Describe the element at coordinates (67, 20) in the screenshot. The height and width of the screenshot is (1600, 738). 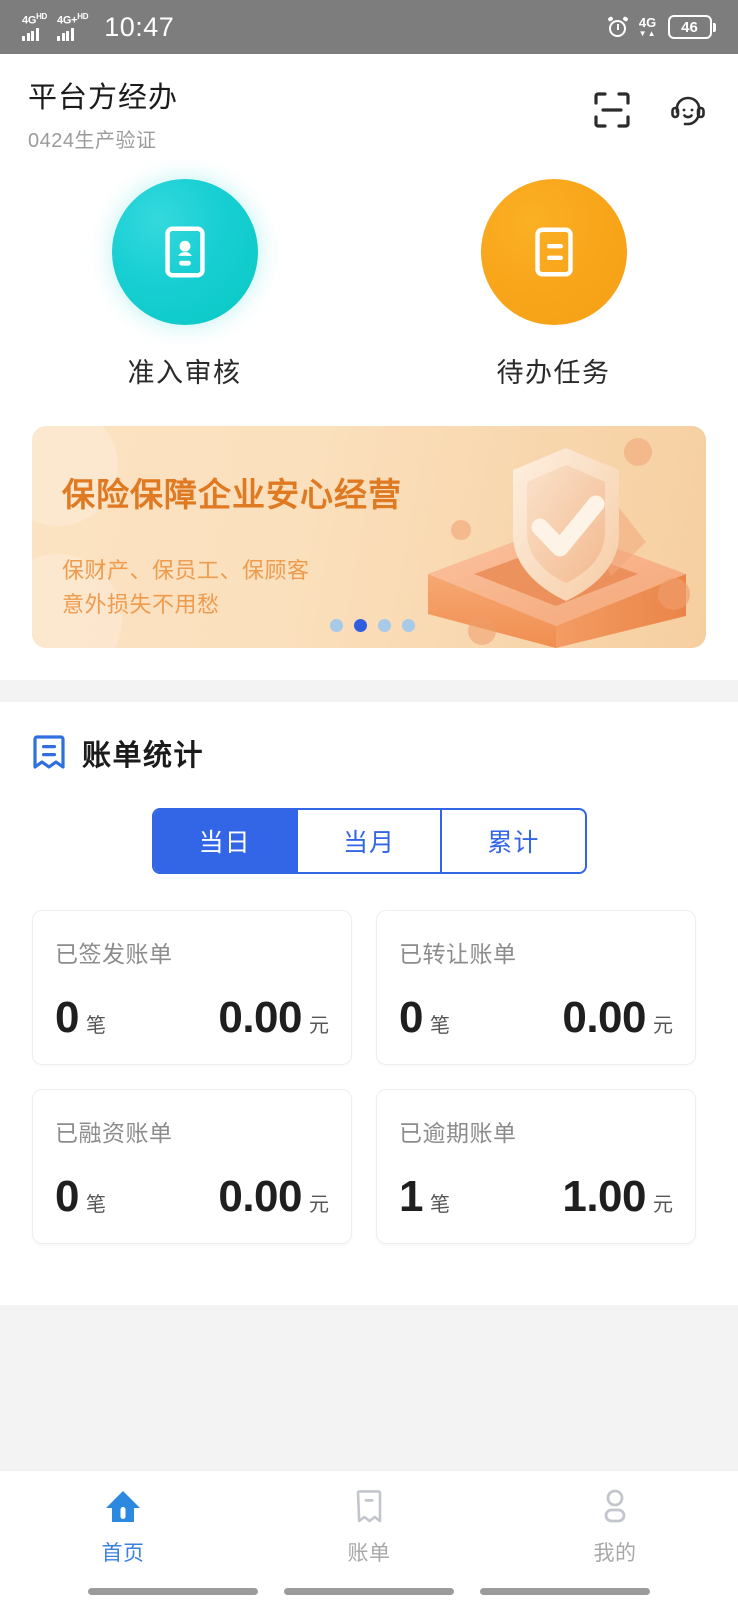
I see `carrier2-label: 4G+` at that location.